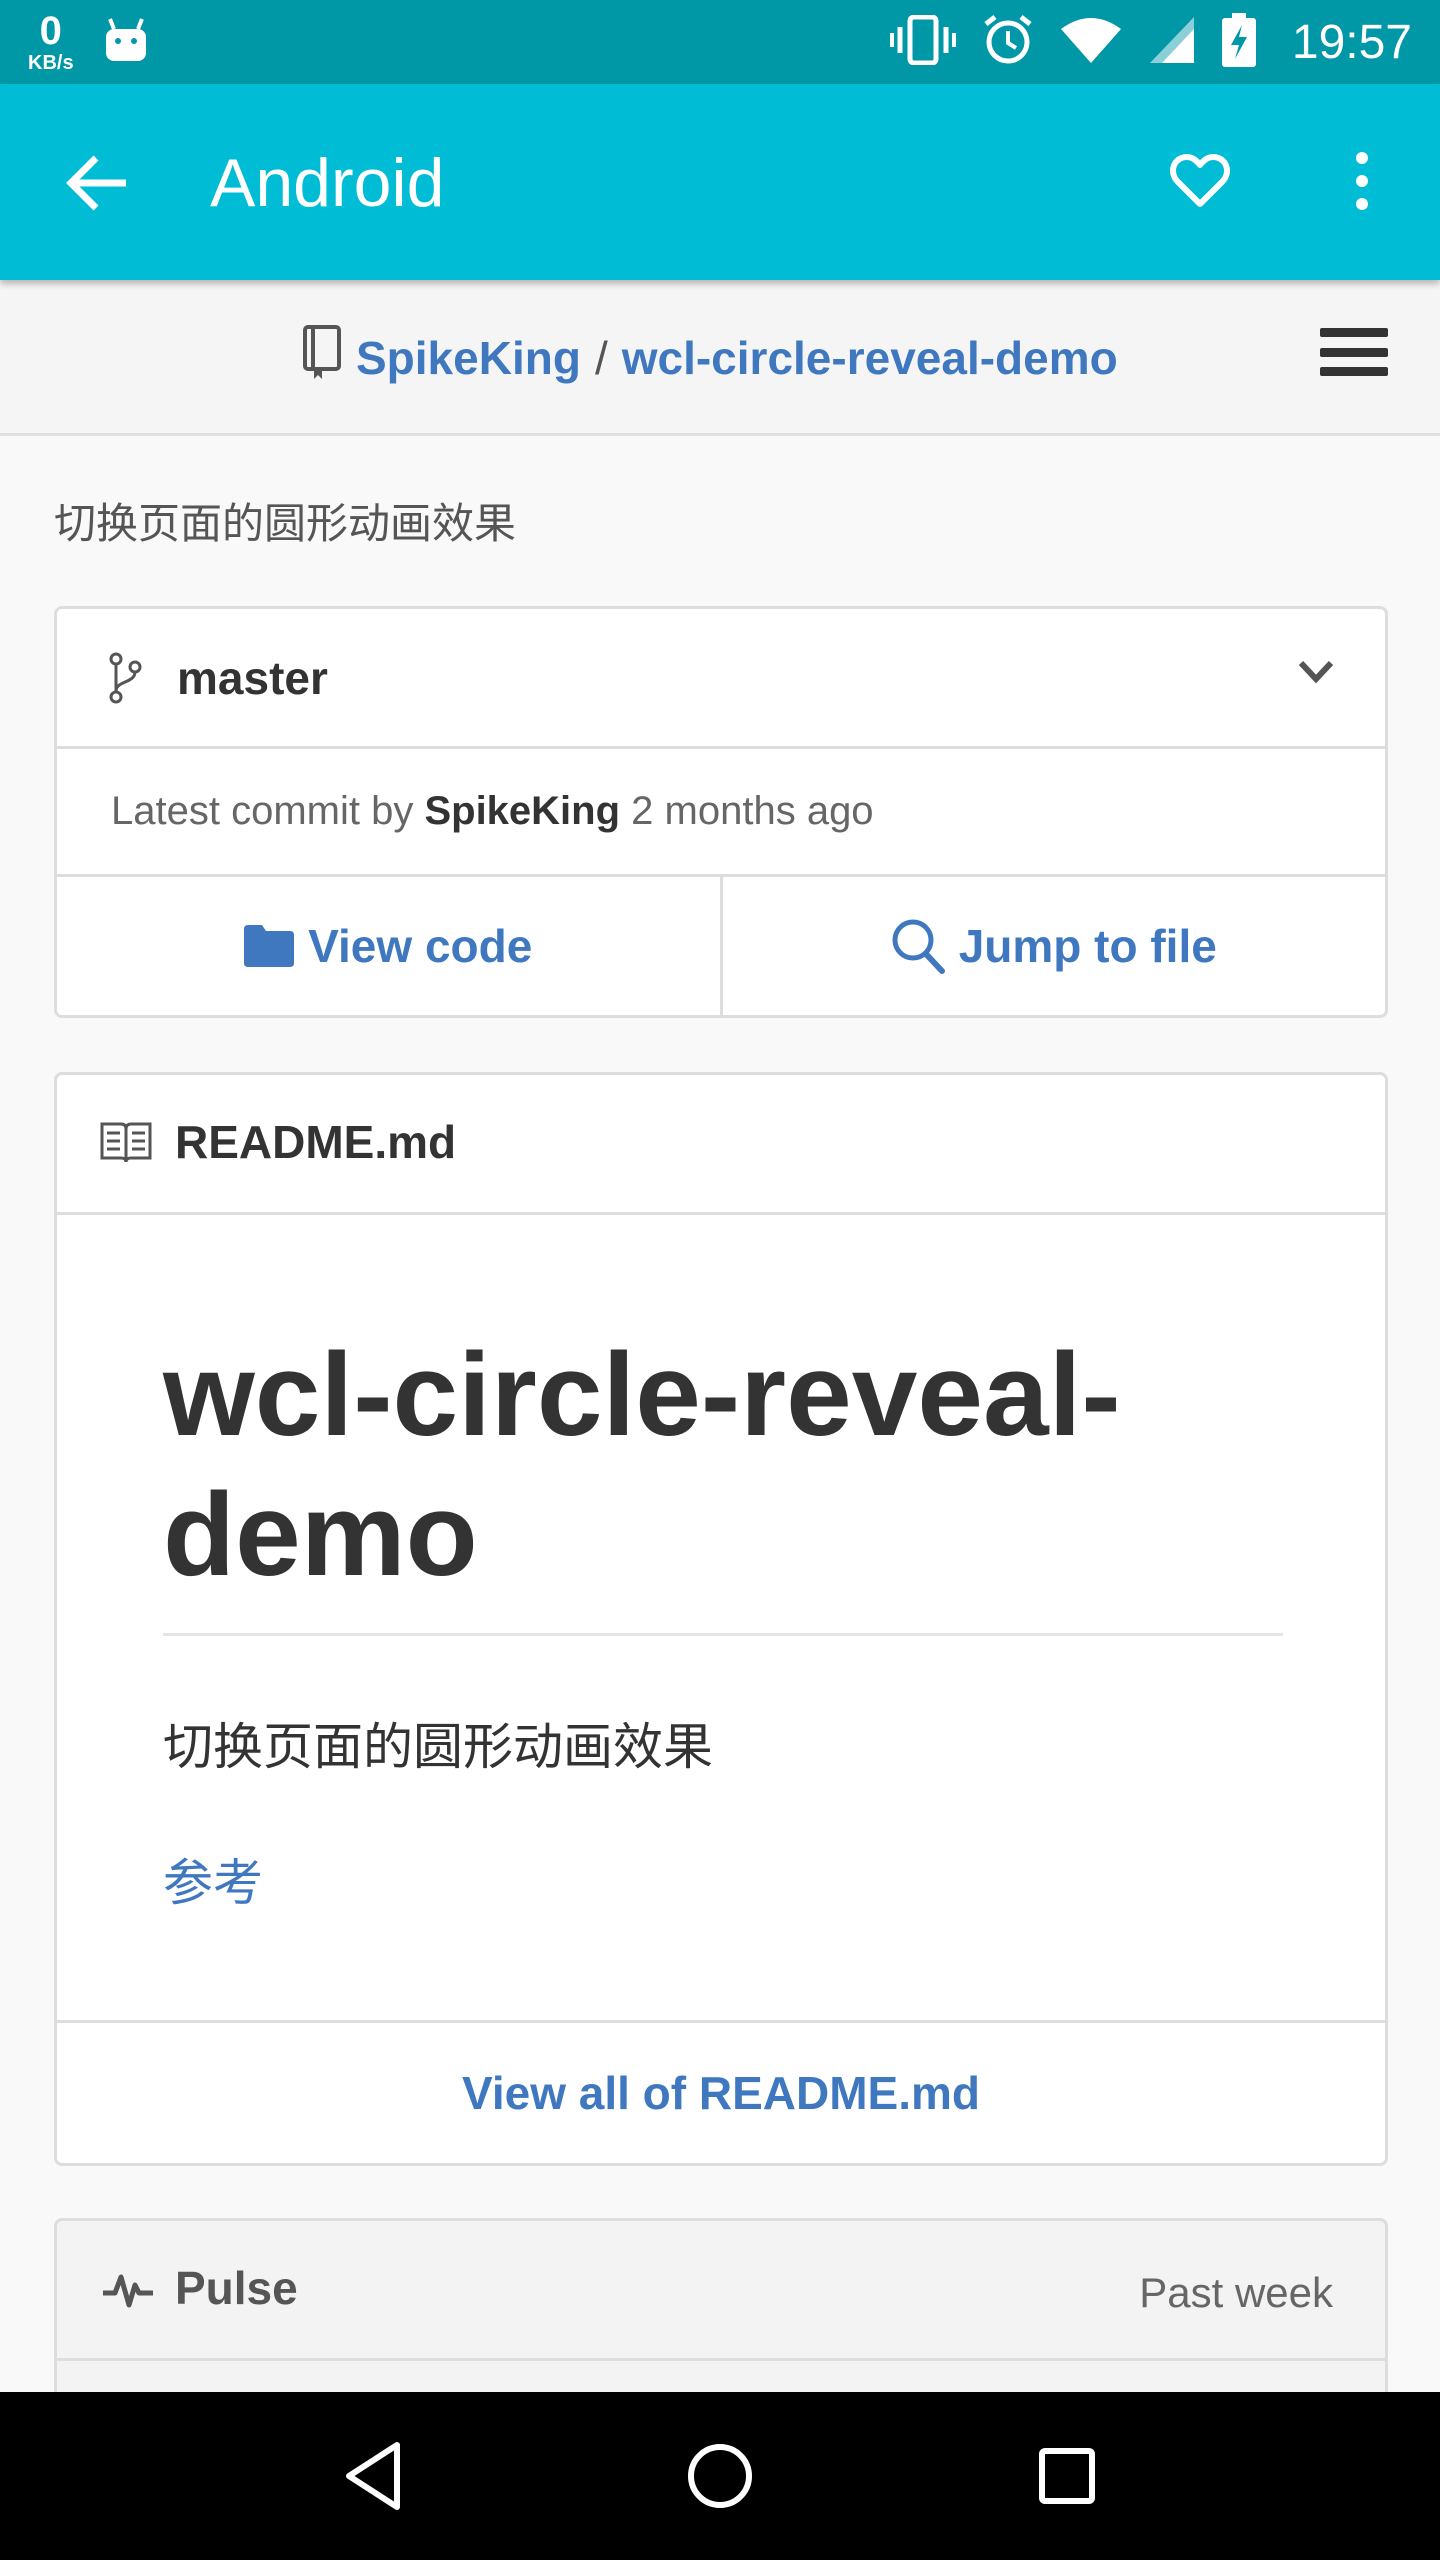  Describe the element at coordinates (922, 42) in the screenshot. I see `vibrate-icon` at that location.